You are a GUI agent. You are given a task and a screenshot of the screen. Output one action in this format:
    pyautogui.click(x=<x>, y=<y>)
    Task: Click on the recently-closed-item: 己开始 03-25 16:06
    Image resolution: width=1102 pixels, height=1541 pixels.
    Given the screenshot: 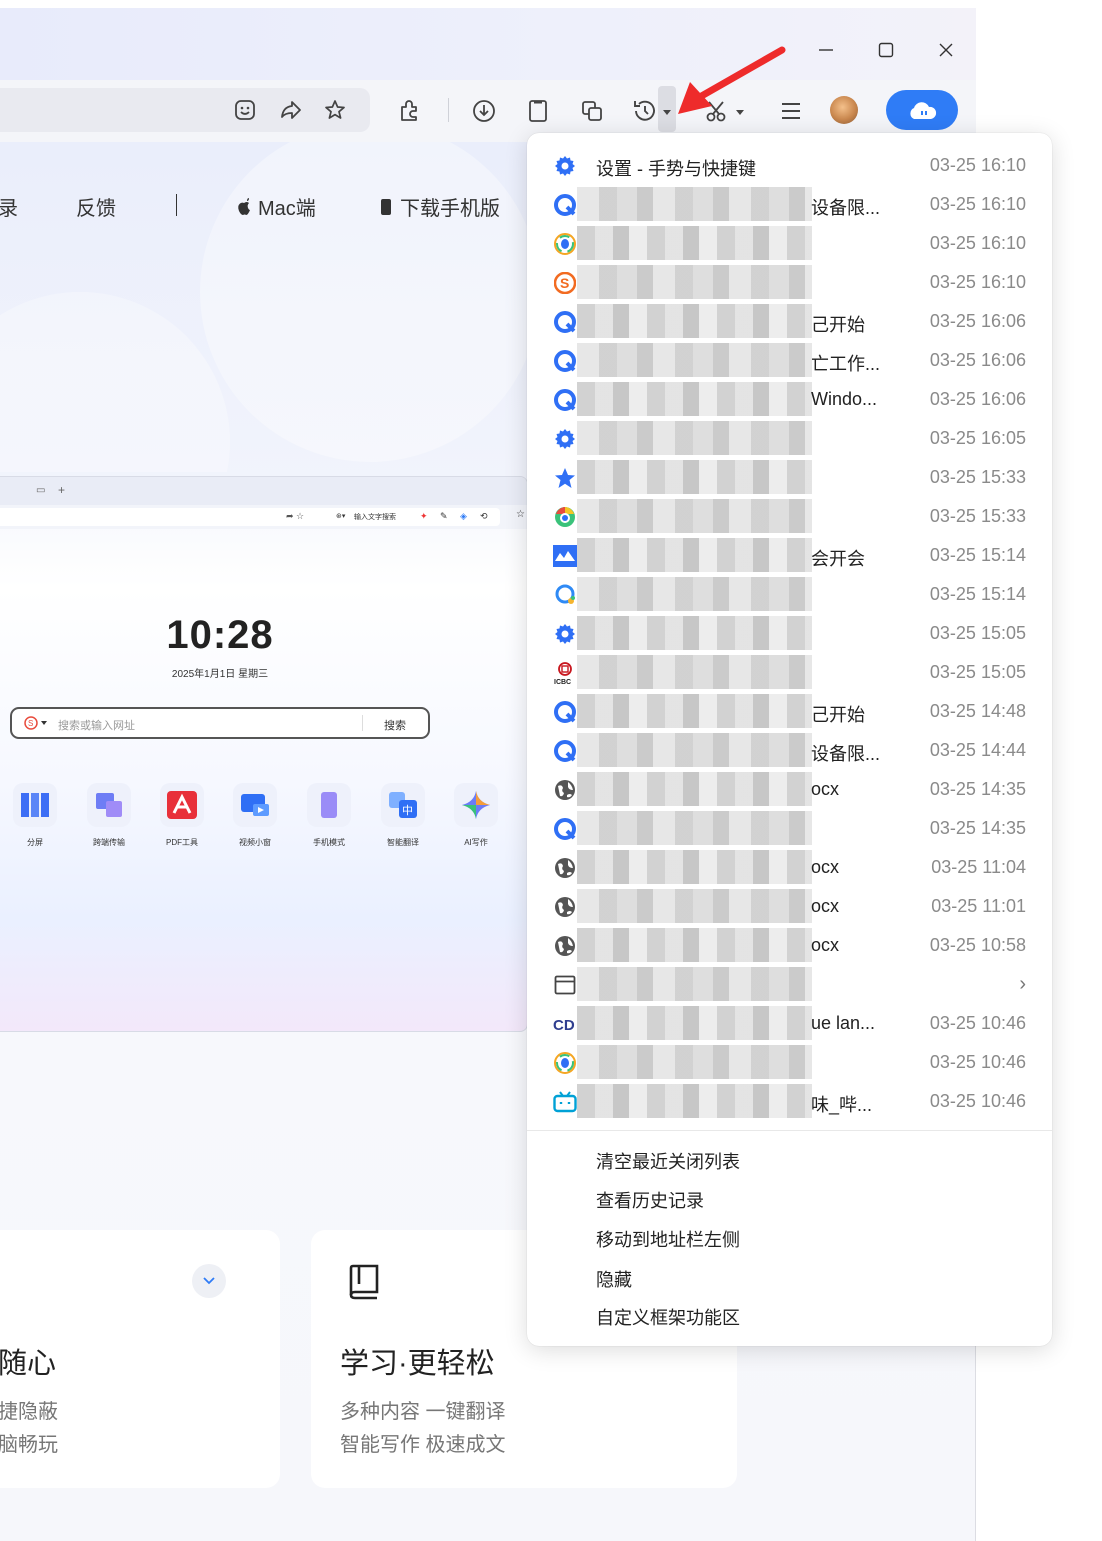 What is the action you would take?
    pyautogui.click(x=789, y=321)
    